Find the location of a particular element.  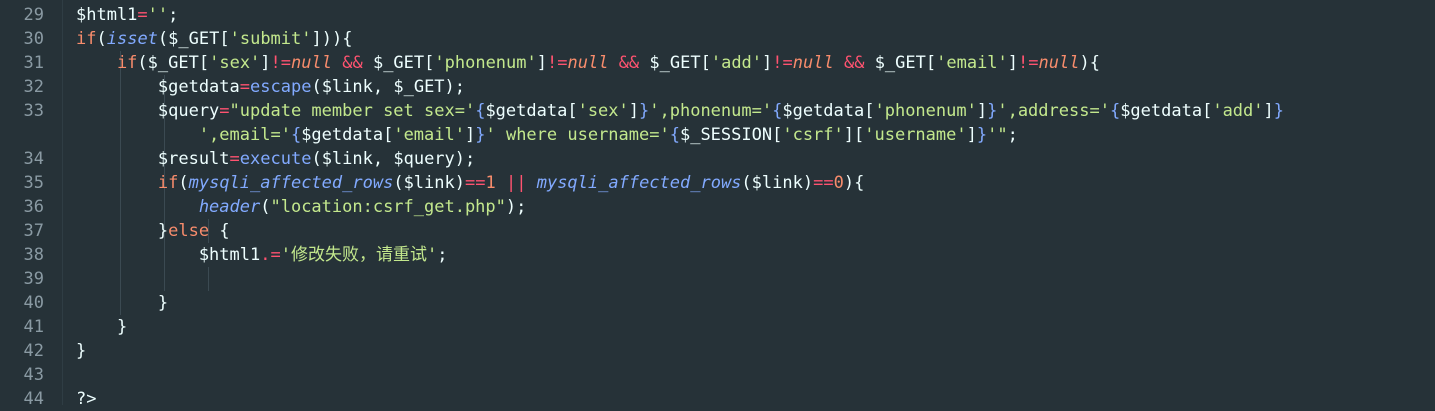

code-token: 'submit' is located at coordinates (270, 39).